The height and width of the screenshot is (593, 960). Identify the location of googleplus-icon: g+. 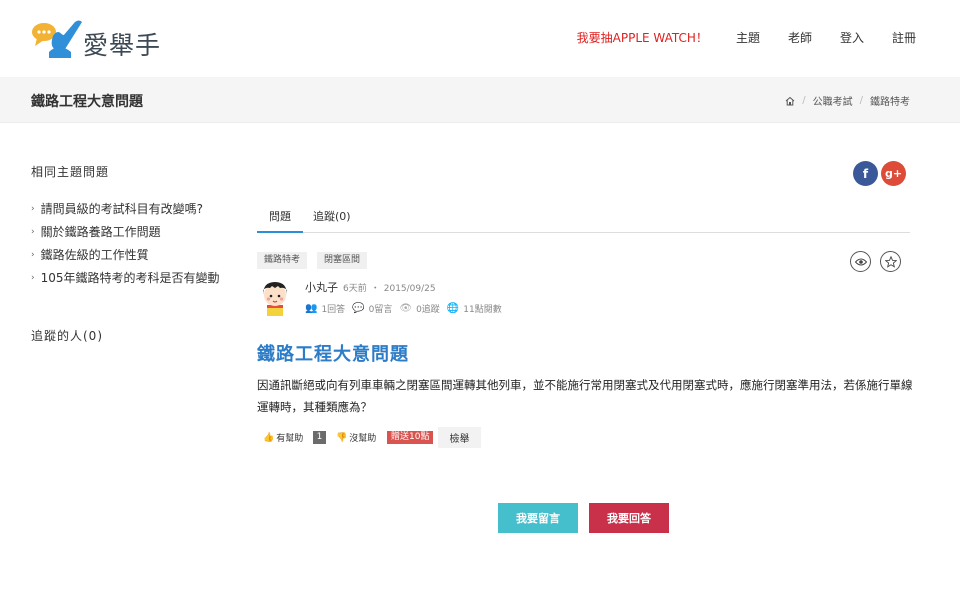
(893, 173).